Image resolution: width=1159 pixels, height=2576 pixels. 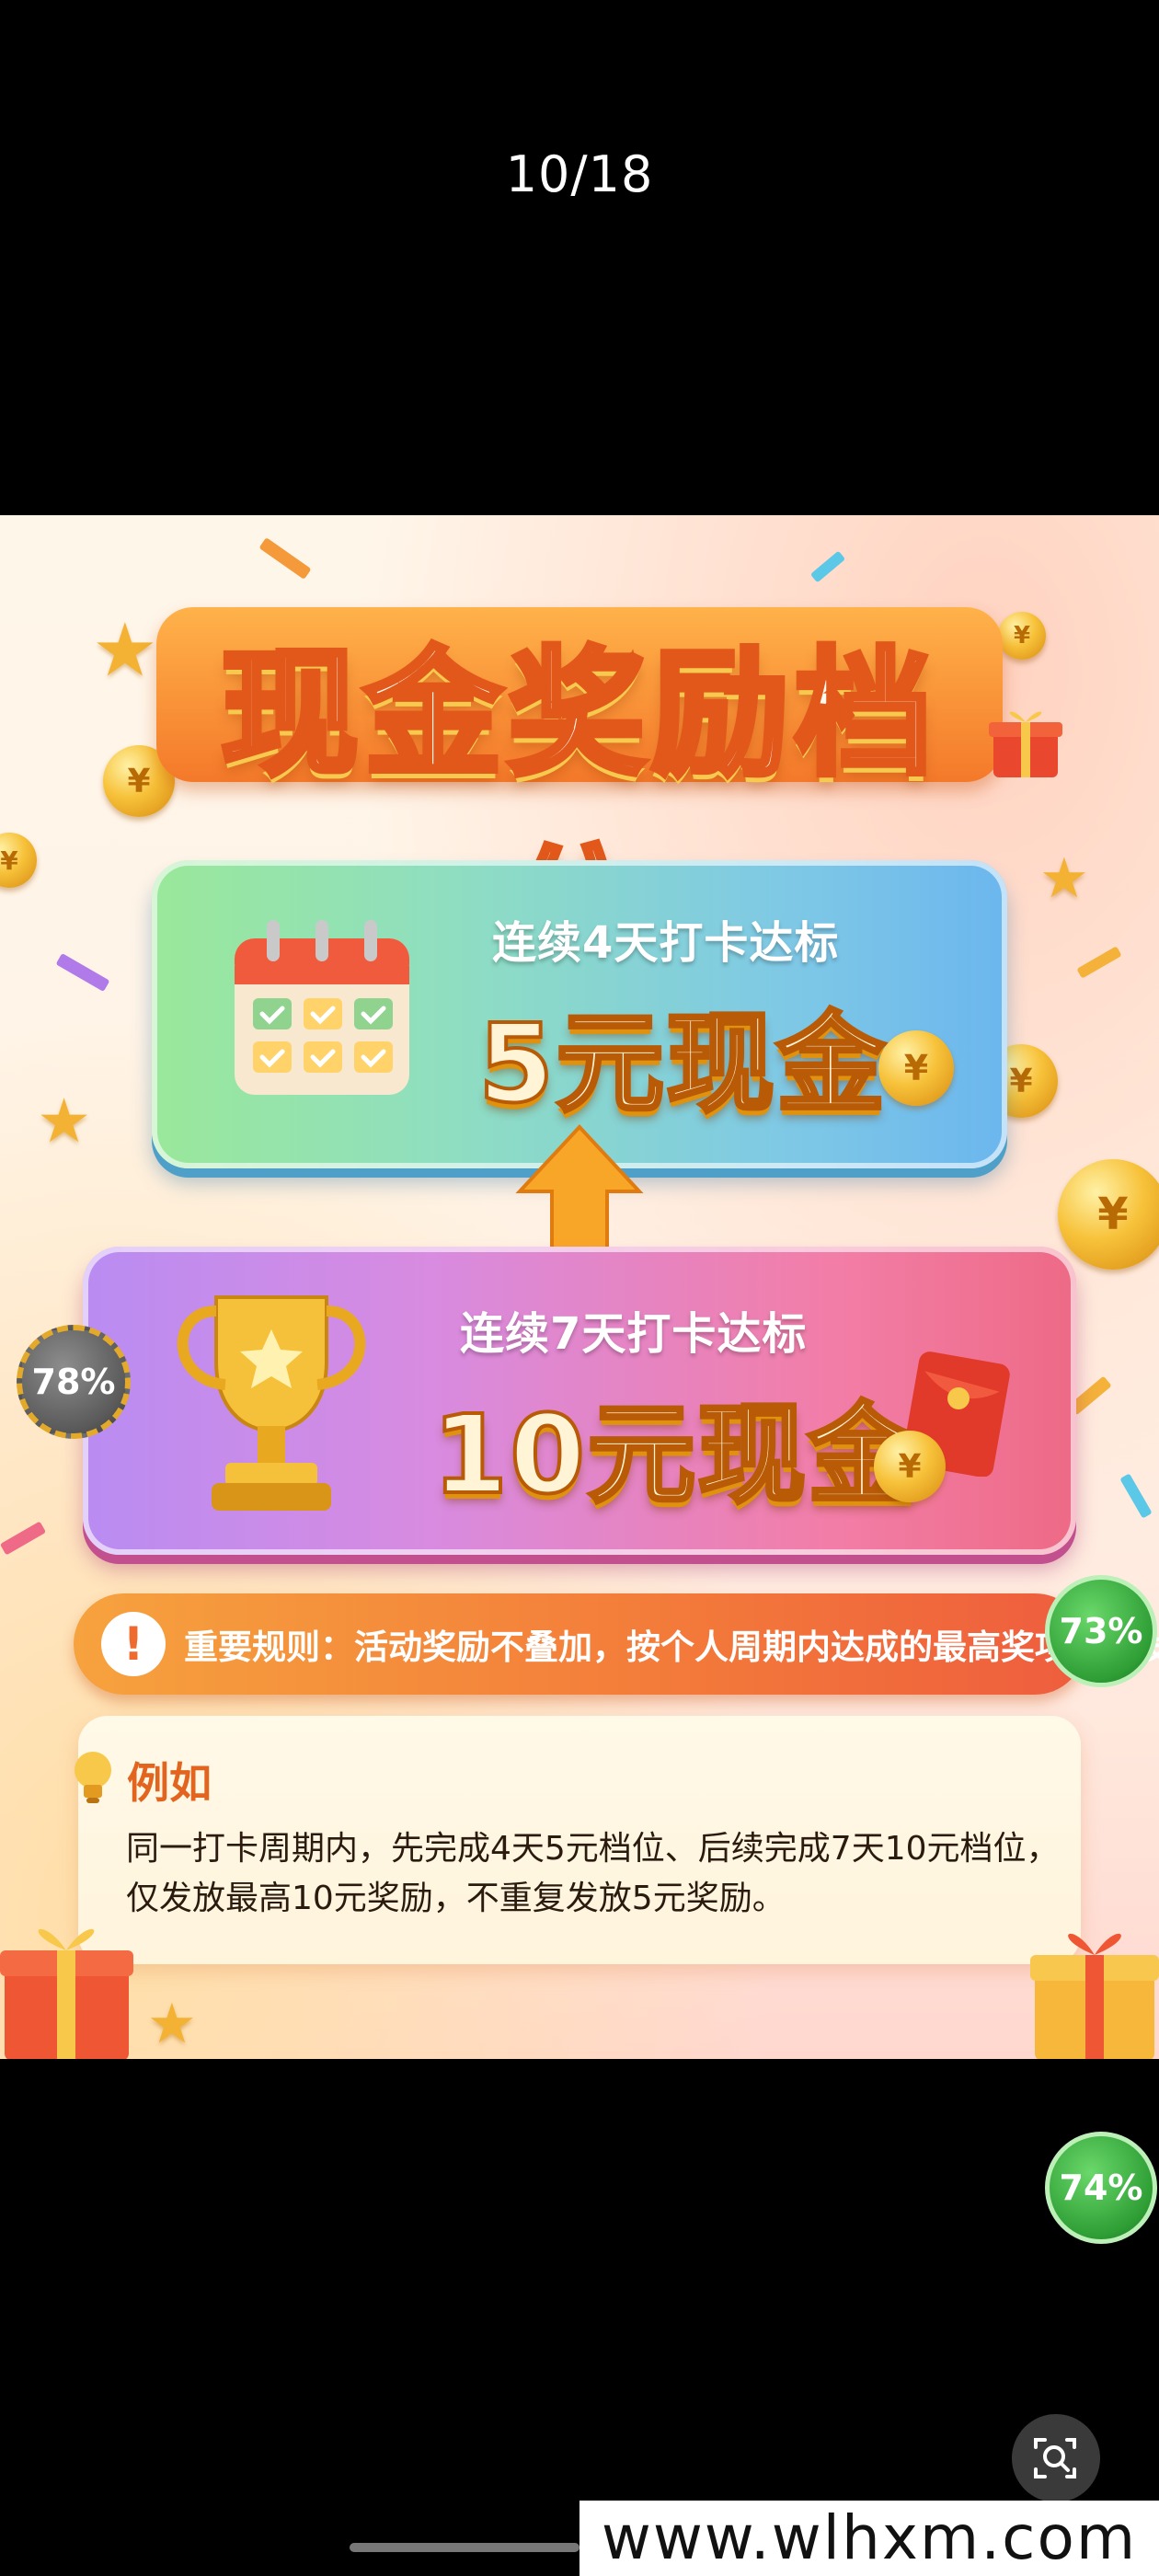 I want to click on tier-reward-5-yuan: 5元现金, so click(x=682, y=1063).